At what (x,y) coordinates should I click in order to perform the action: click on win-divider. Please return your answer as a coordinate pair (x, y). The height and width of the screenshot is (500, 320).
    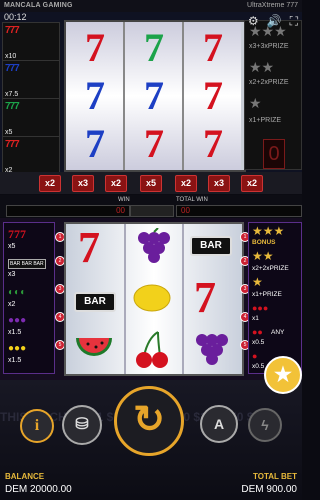
    Looking at the image, I should click on (152, 211).